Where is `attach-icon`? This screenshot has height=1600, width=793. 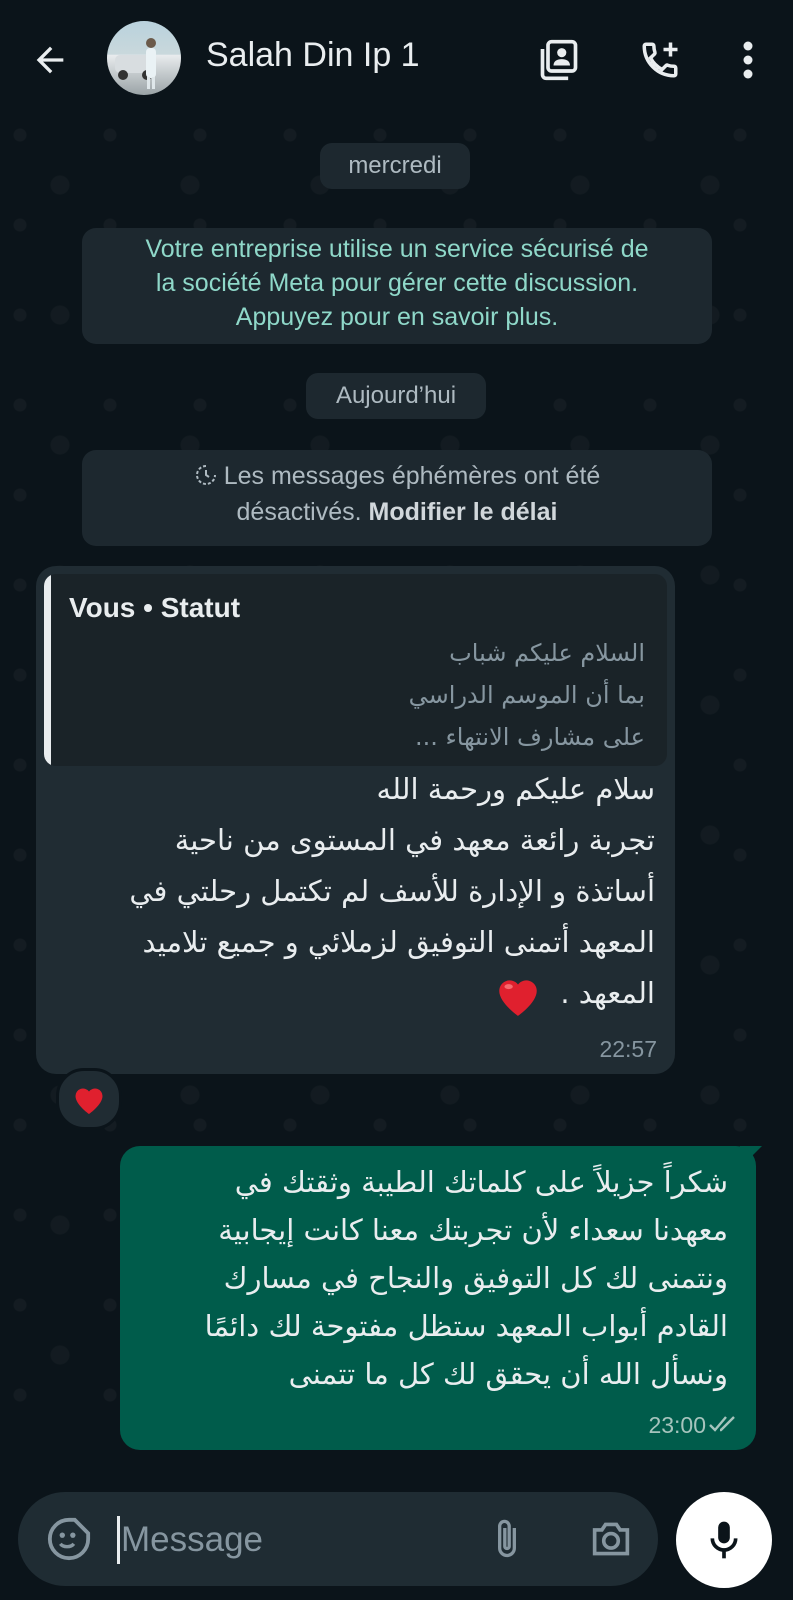
attach-icon is located at coordinates (507, 1538).